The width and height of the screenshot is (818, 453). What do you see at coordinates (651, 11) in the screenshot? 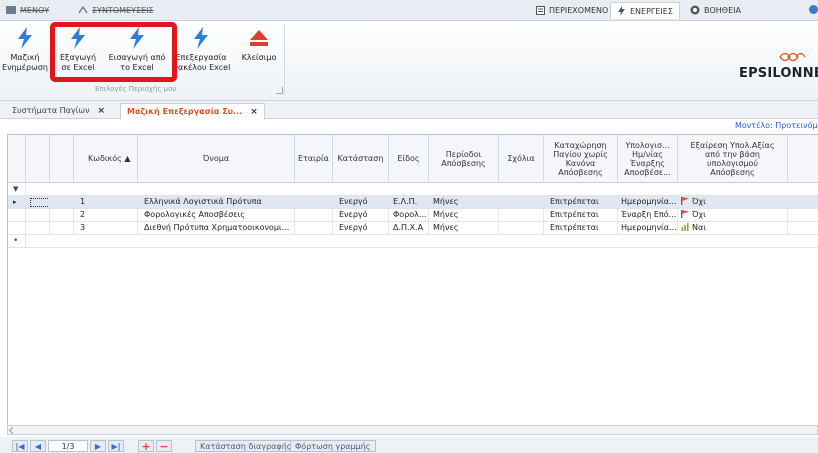
I see `tab-actions-label: ΕΝΕΡΓΕΙΕΣ` at bounding box center [651, 11].